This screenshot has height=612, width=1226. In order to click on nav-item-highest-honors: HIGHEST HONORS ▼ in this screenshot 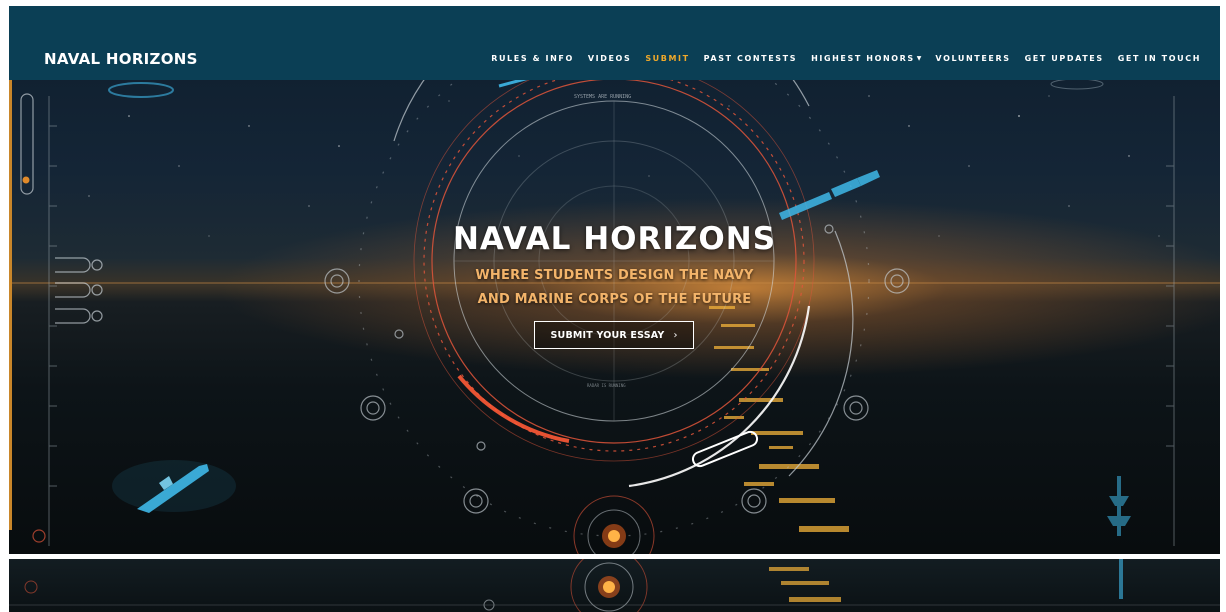, I will do `click(866, 58)`.